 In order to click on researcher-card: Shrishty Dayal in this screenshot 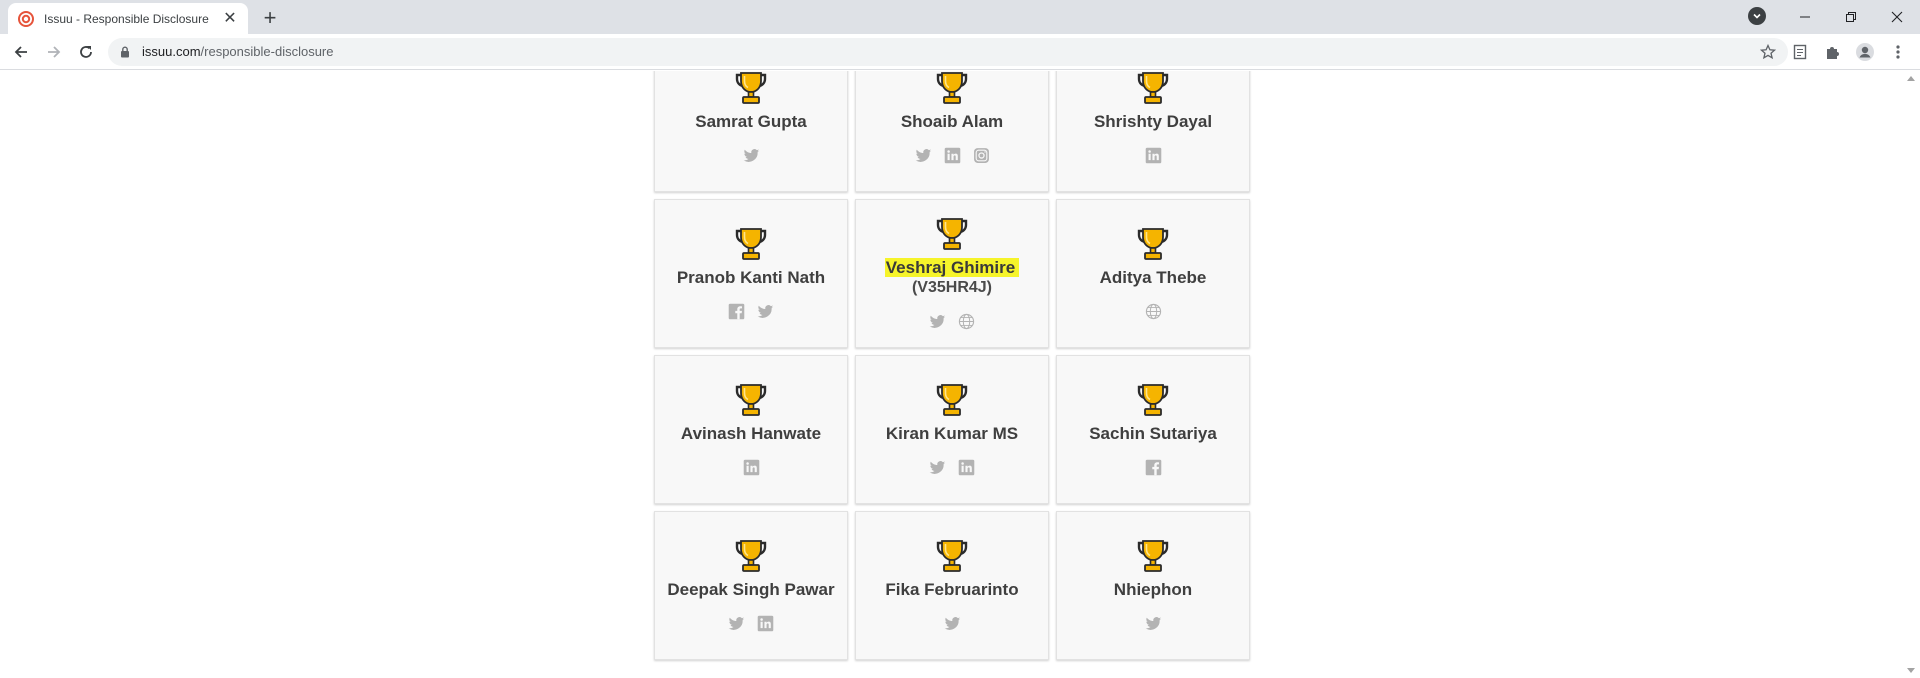, I will do `click(1153, 131)`.